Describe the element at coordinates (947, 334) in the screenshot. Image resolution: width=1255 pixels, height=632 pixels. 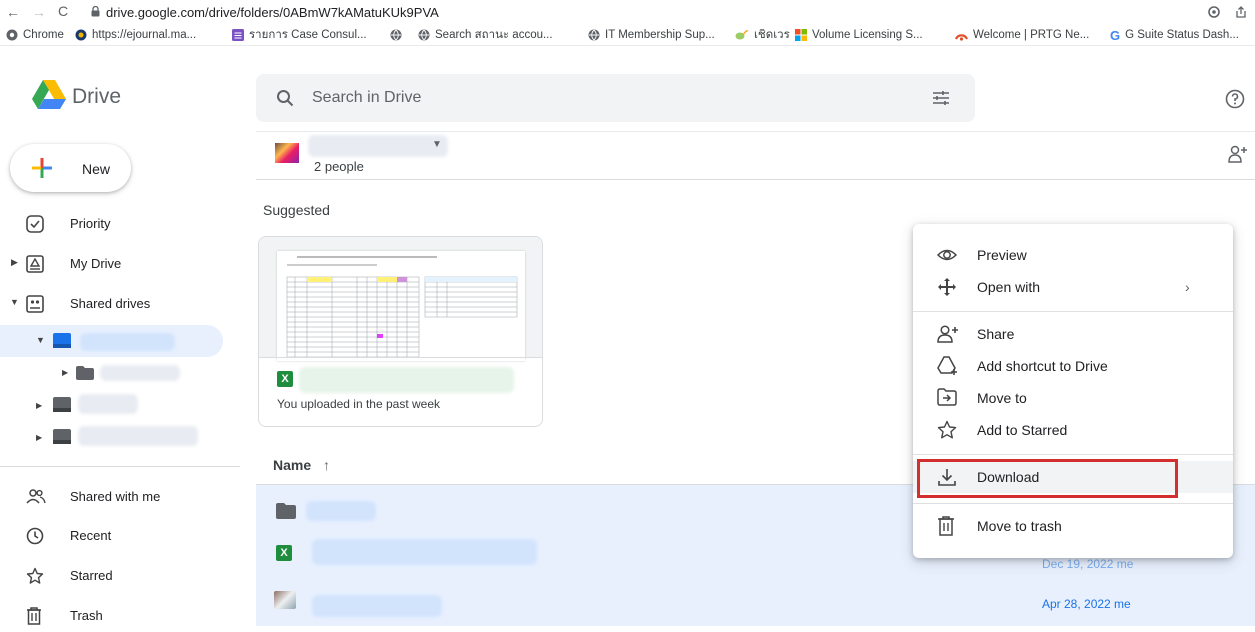
I see `person-add-icon` at that location.